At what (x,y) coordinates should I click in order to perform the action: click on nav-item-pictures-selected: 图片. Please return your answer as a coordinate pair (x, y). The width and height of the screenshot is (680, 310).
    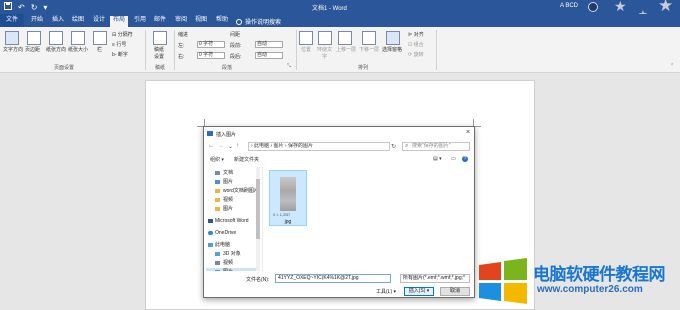
    Looking at the image, I should click on (233, 269).